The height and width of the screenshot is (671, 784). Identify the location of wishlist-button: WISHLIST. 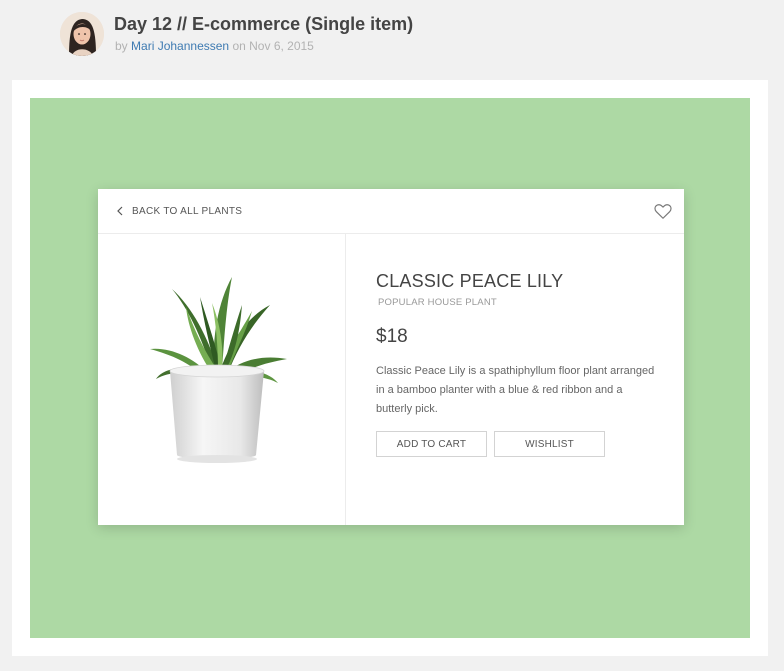
(549, 444).